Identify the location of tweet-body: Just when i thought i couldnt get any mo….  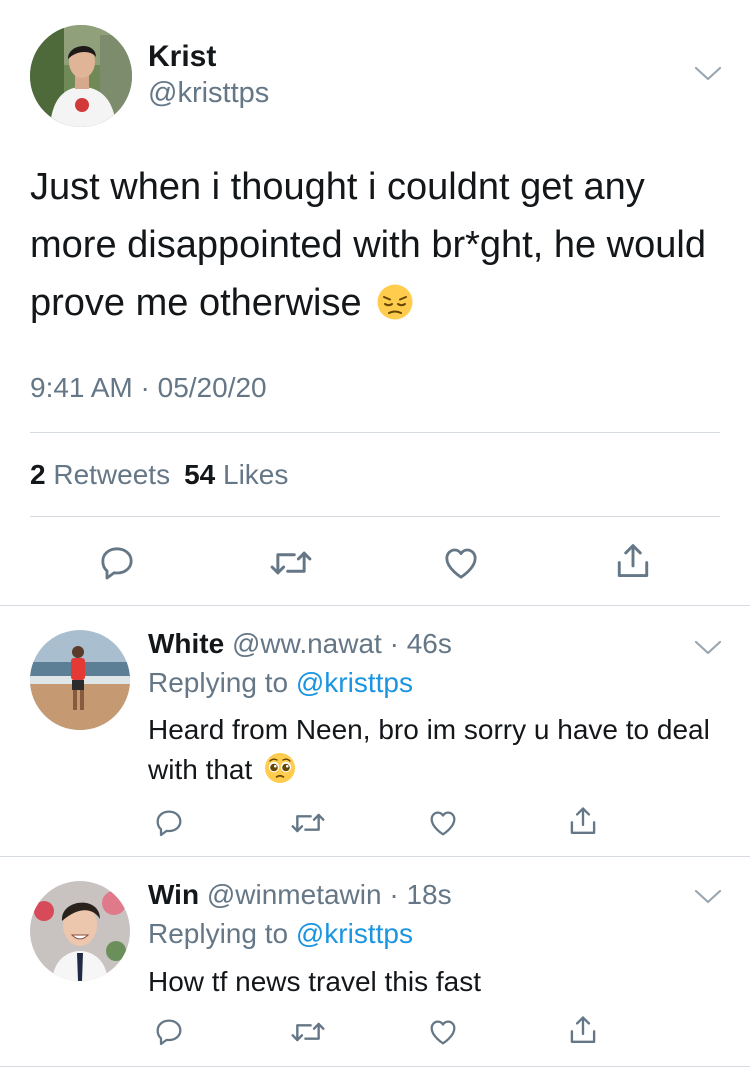
(368, 245).